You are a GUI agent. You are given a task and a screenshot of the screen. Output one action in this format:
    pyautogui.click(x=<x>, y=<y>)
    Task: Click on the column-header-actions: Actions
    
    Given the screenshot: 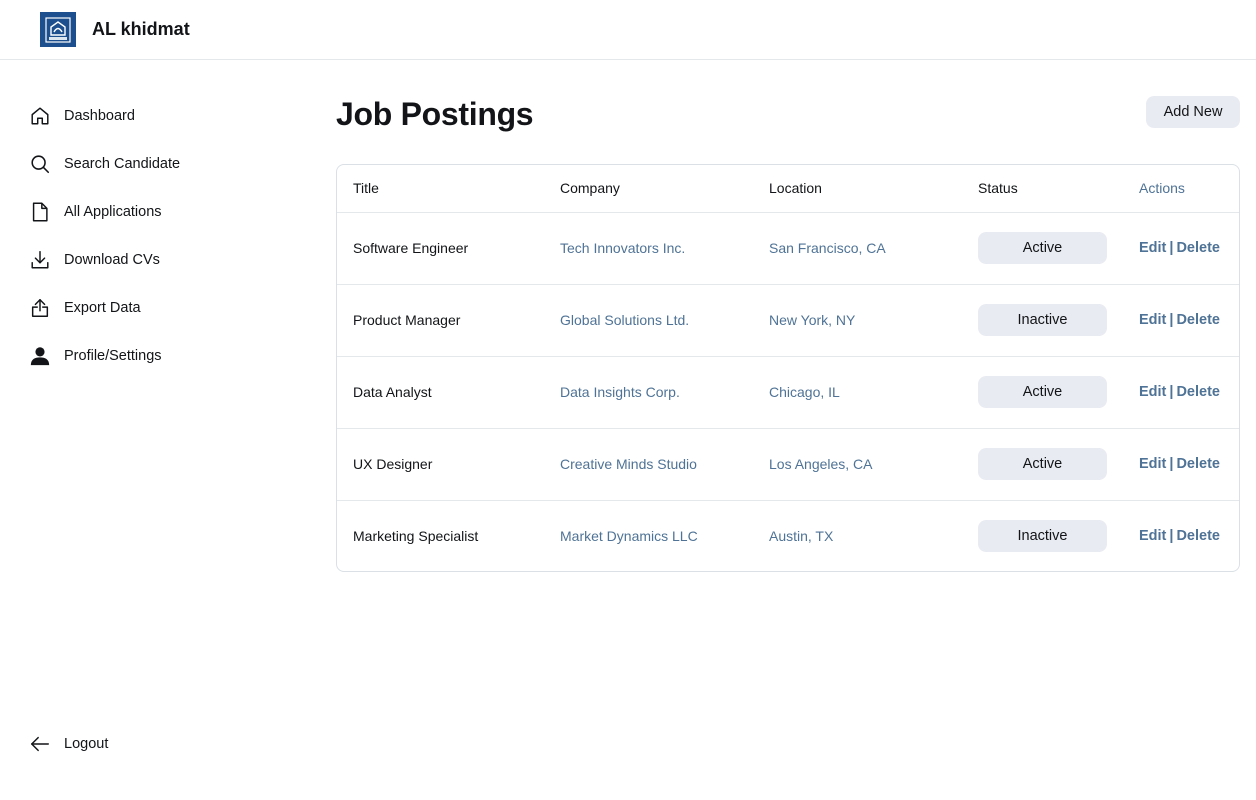 What is the action you would take?
    pyautogui.click(x=1162, y=188)
    